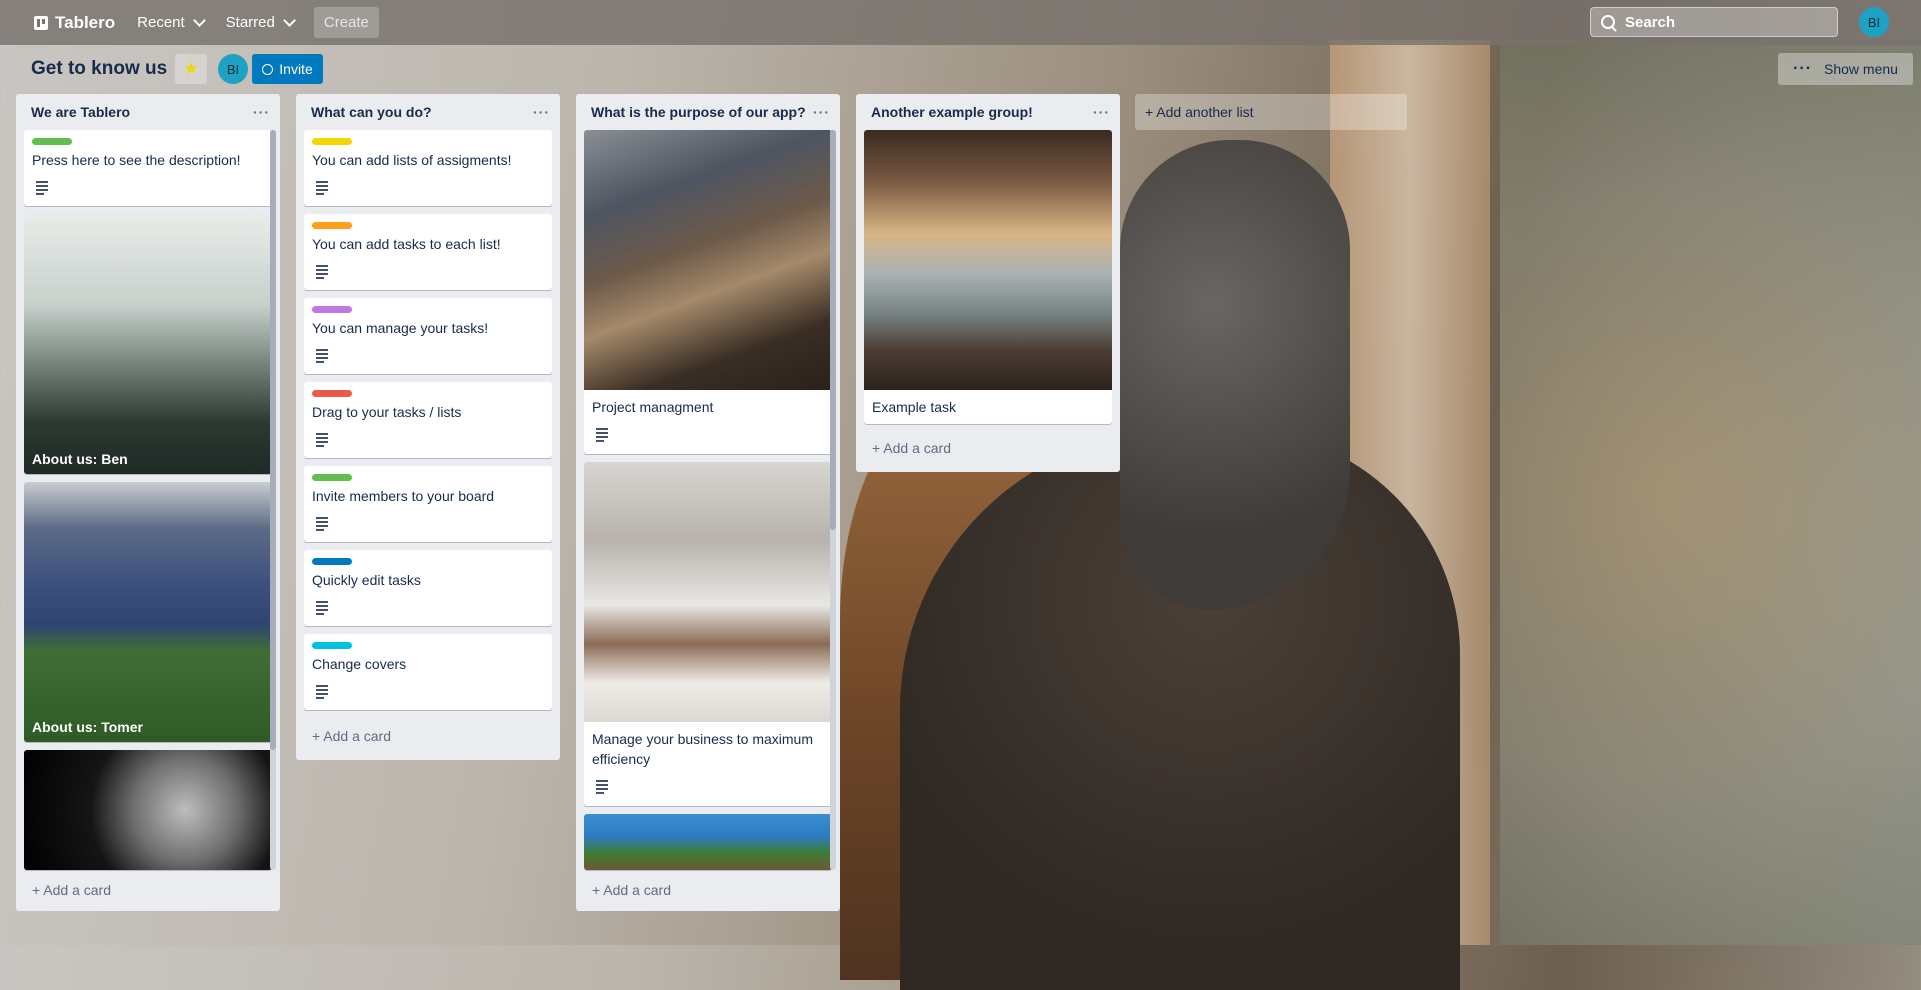 The height and width of the screenshot is (990, 1921). What do you see at coordinates (1874, 22) in the screenshot?
I see `user-avatar: BI` at bounding box center [1874, 22].